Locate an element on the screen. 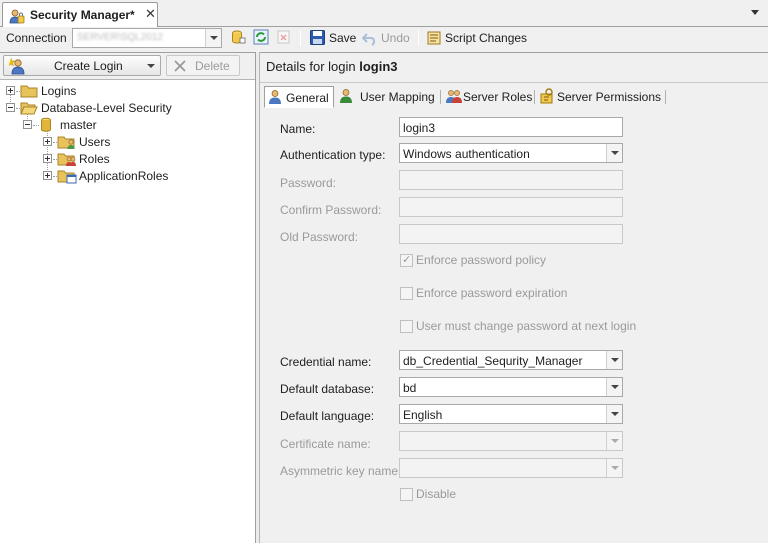  connection-combo: SERVER\SQL2012 is located at coordinates (147, 38).